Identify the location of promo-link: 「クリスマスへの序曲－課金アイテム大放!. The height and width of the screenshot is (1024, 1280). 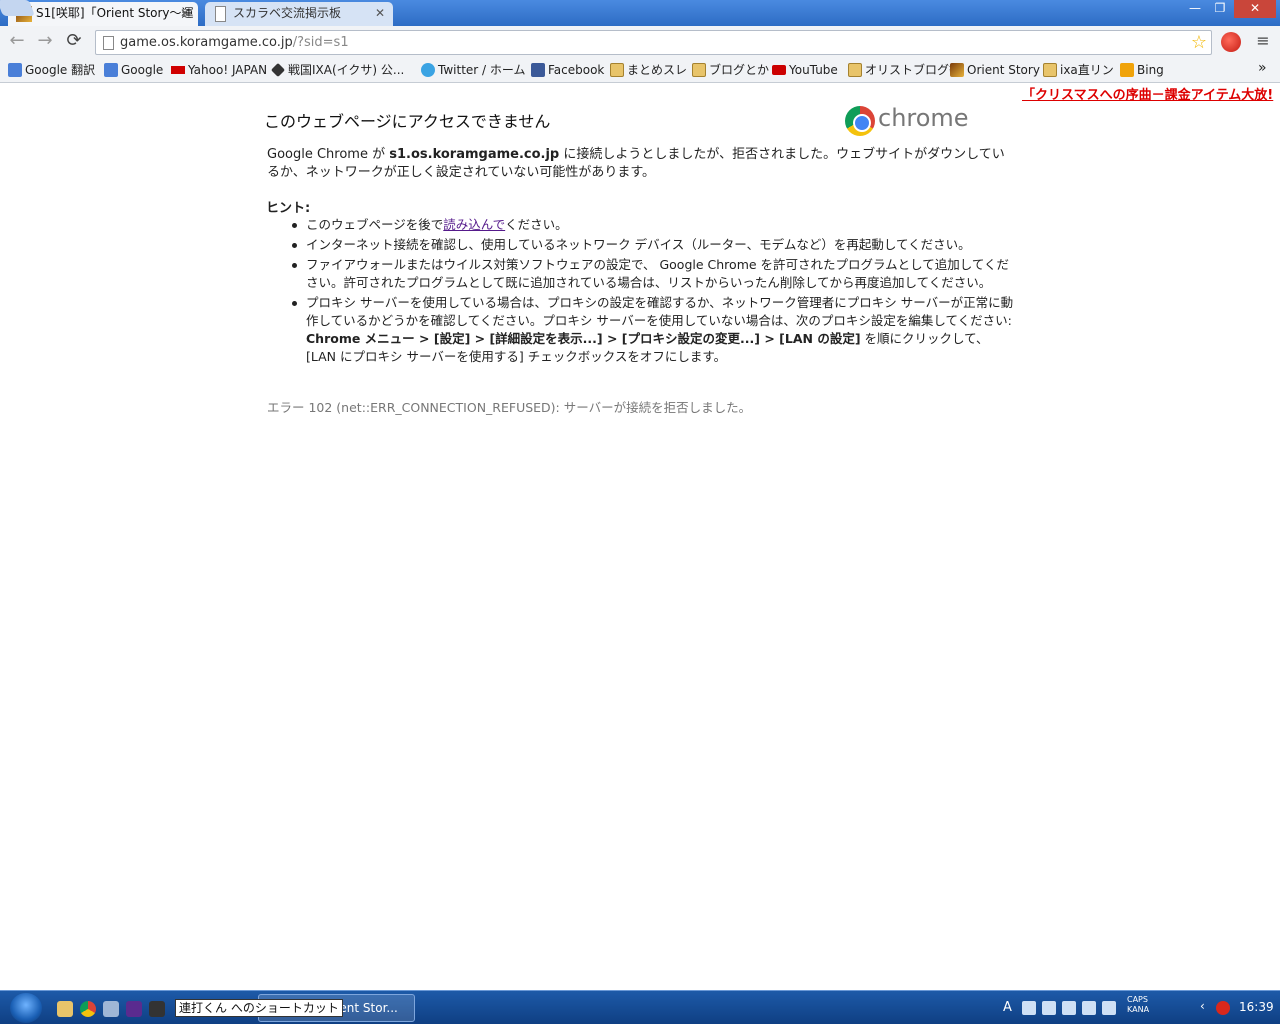
(1147, 93).